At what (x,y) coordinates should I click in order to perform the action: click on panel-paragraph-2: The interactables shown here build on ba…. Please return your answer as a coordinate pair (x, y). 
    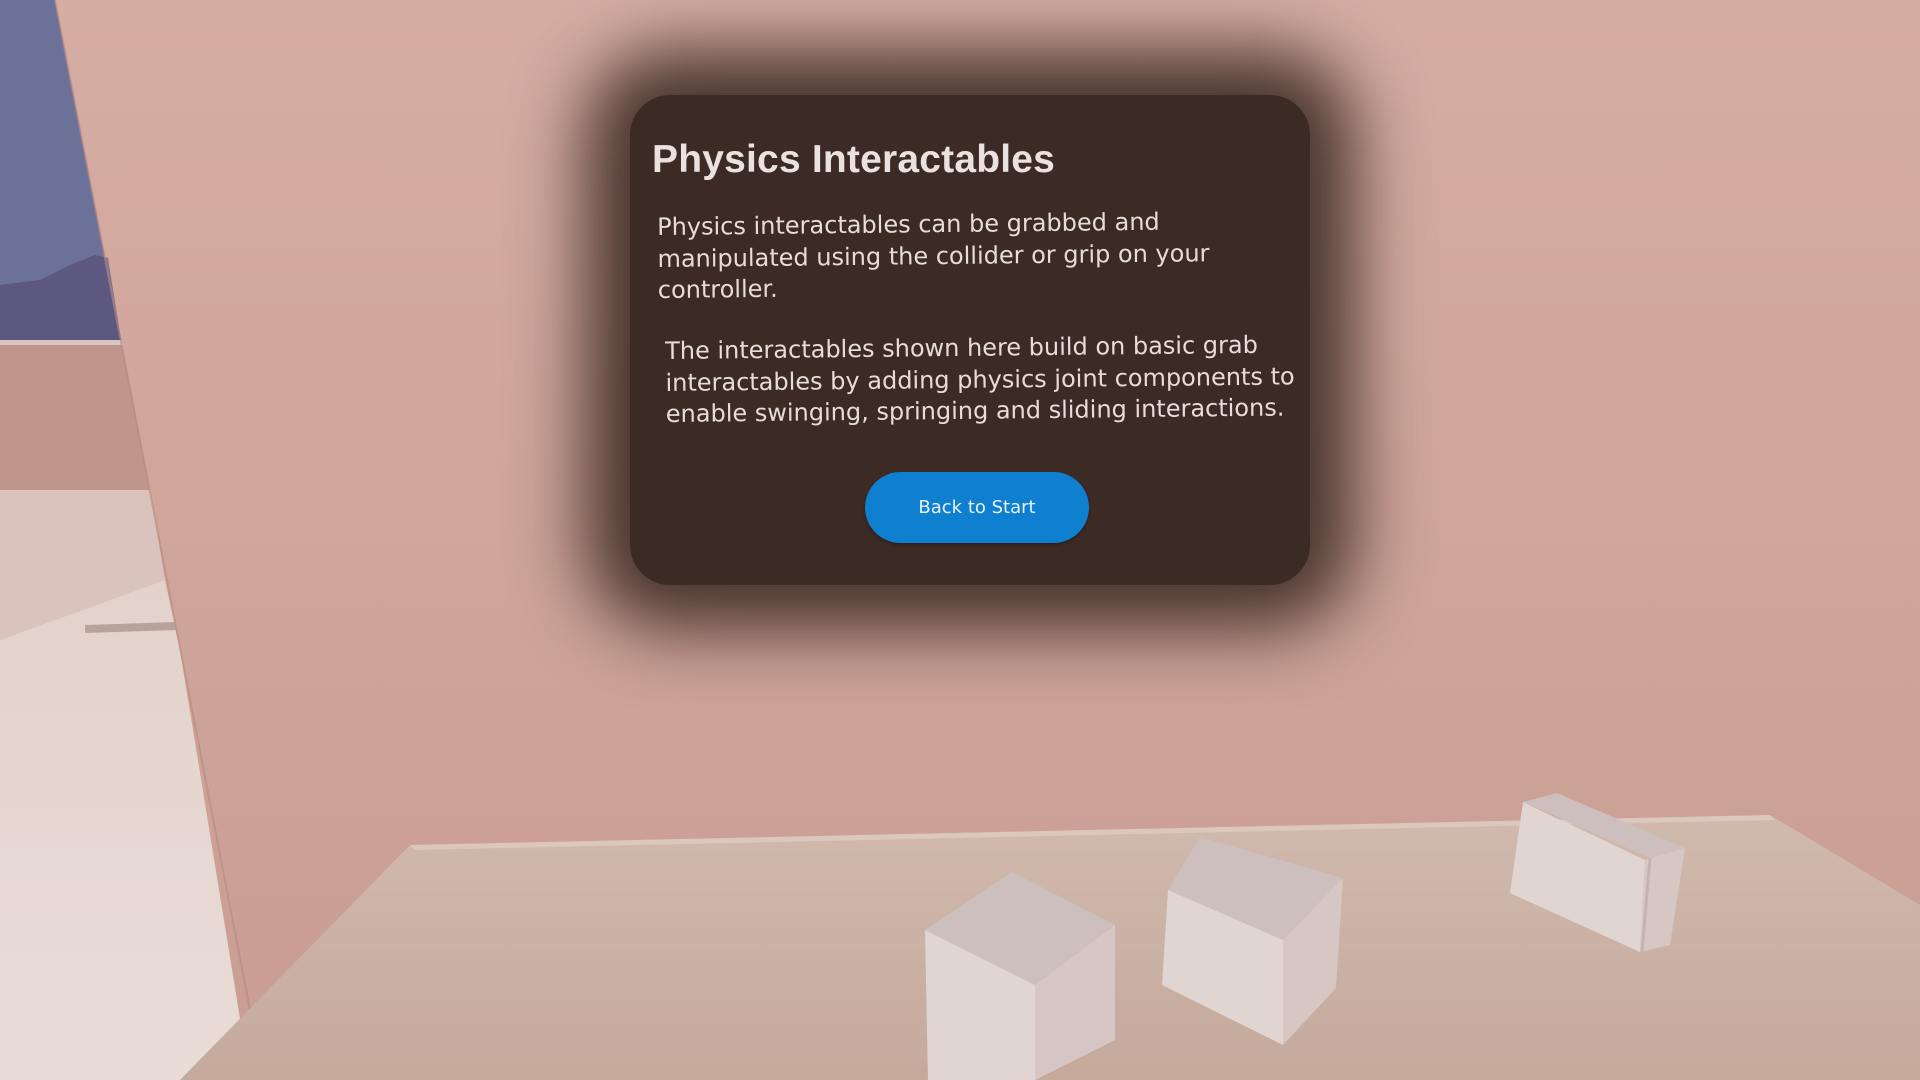
    Looking at the image, I should click on (980, 379).